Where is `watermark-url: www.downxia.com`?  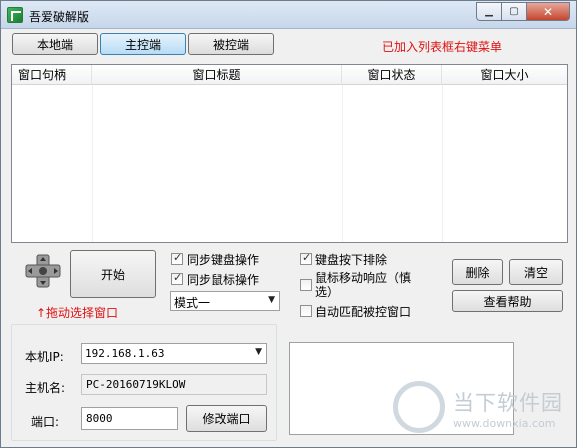 watermark-url: www.downxia.com is located at coordinates (504, 423).